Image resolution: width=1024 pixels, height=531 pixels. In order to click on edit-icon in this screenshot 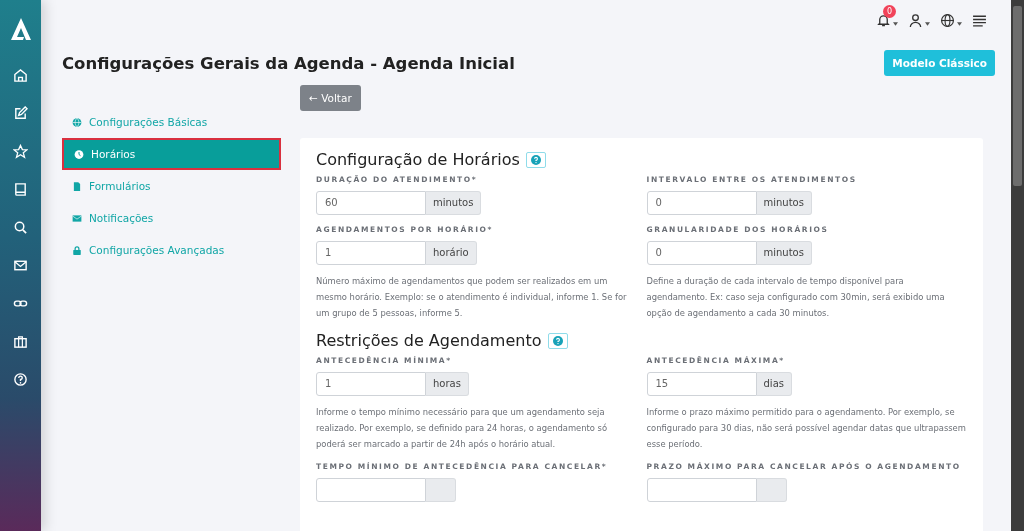, I will do `click(20, 113)`.